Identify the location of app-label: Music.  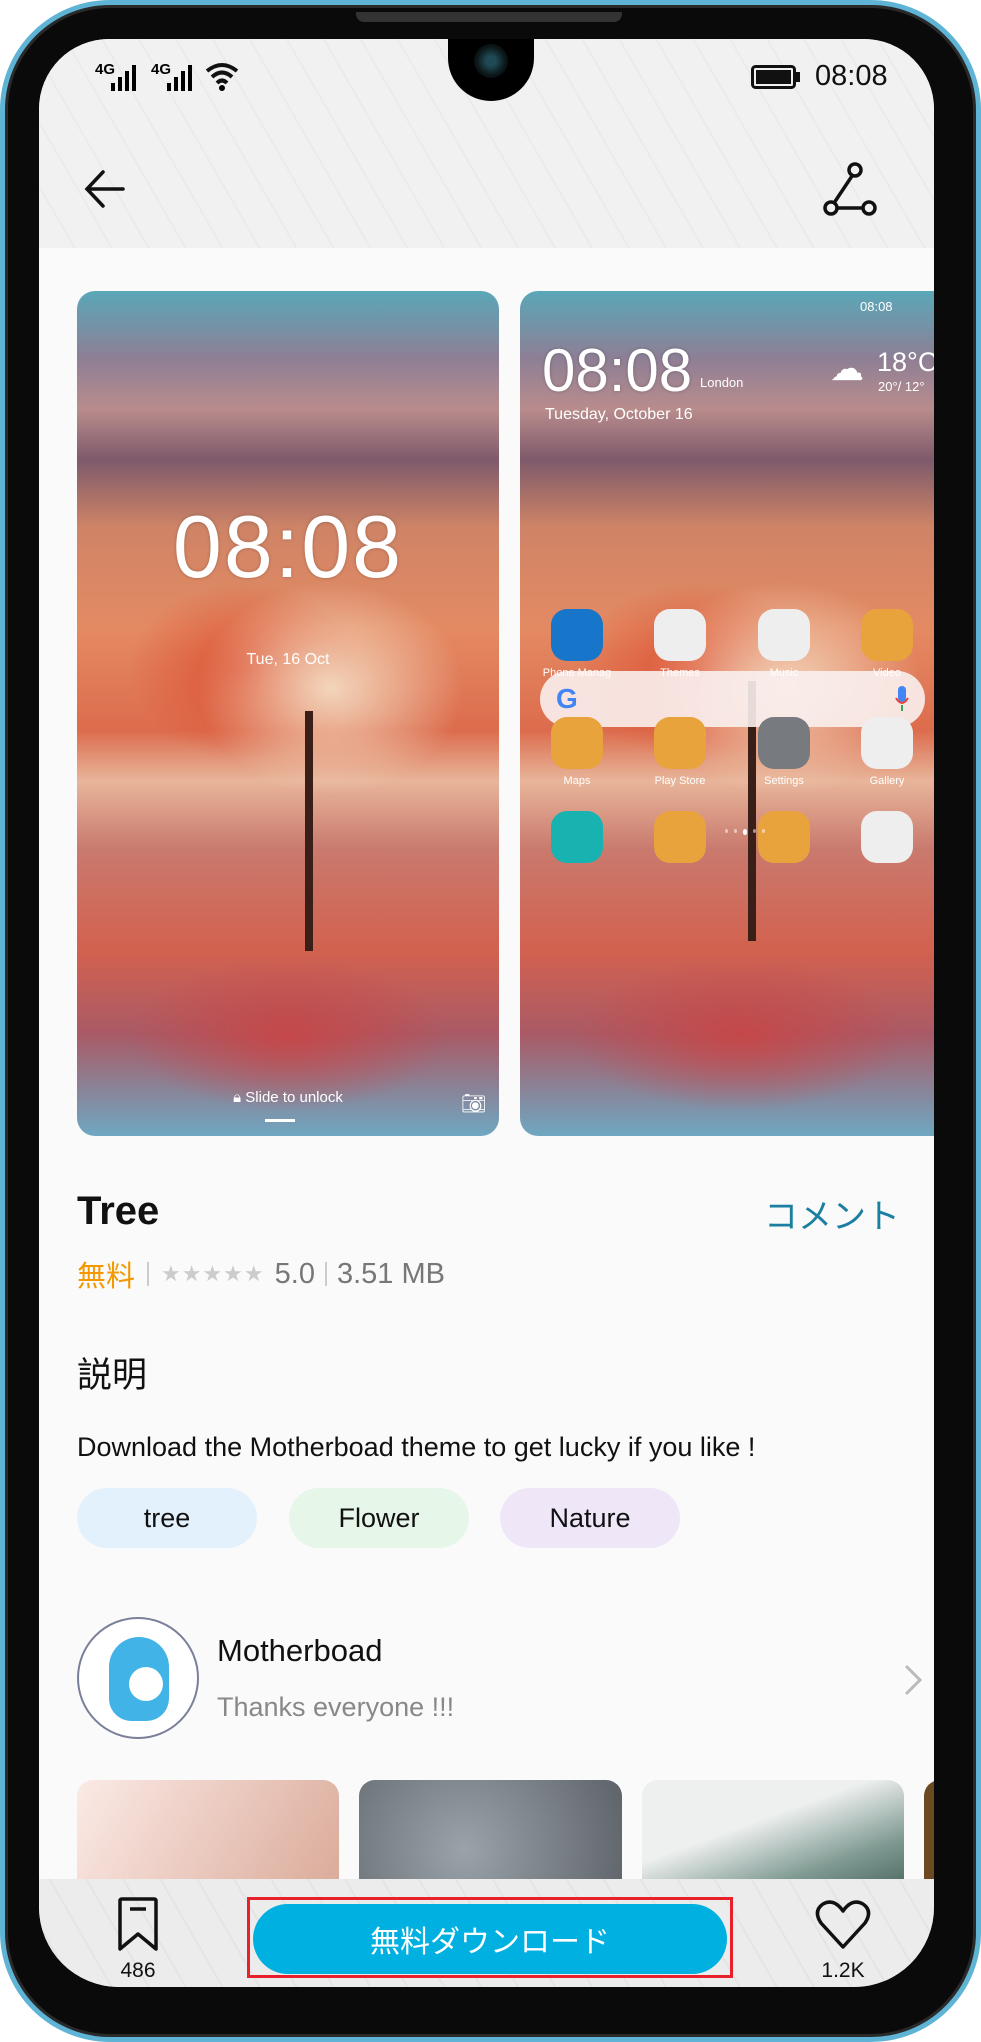
(784, 673).